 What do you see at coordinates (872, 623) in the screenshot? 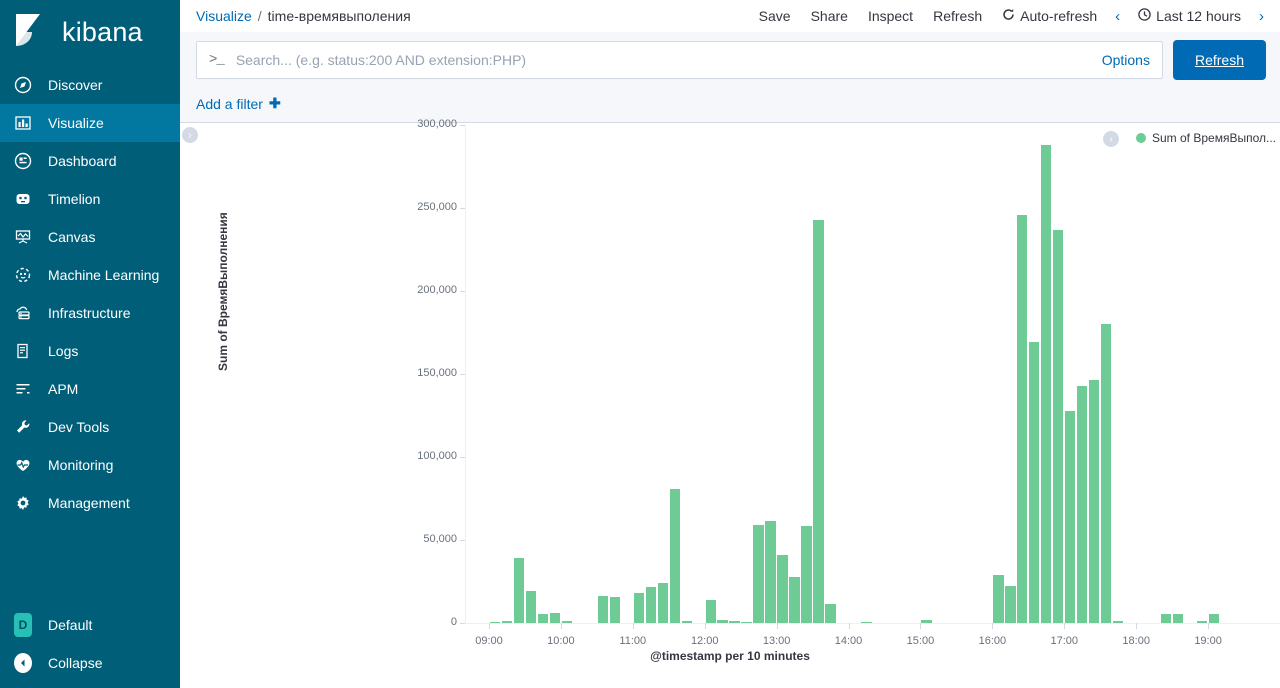
I see `x-axis-line` at bounding box center [872, 623].